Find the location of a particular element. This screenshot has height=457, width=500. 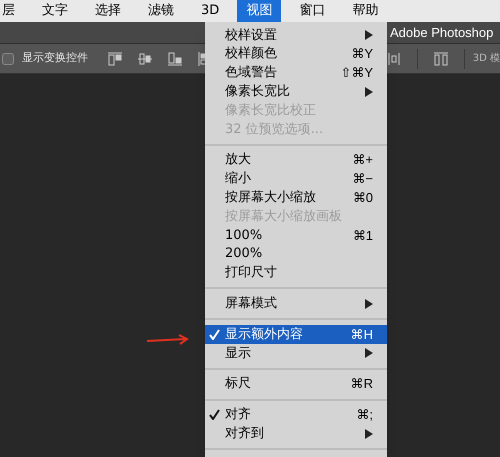

menu-item: 显示 is located at coordinates (296, 353).